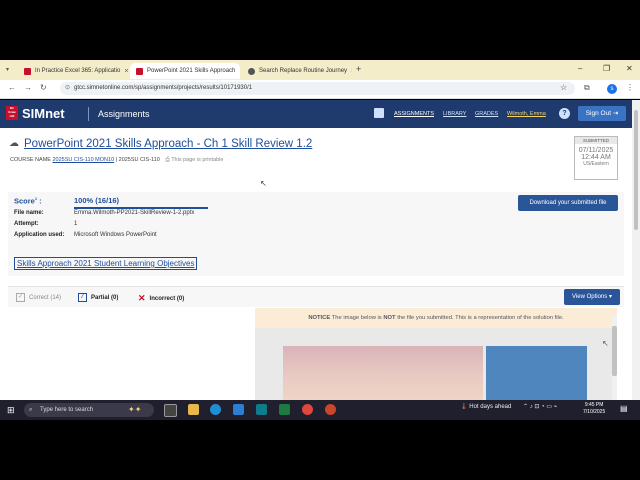 This screenshot has width=640, height=480. Describe the element at coordinates (197, 160) in the screenshot. I see `printable-text: This page is printable` at that location.